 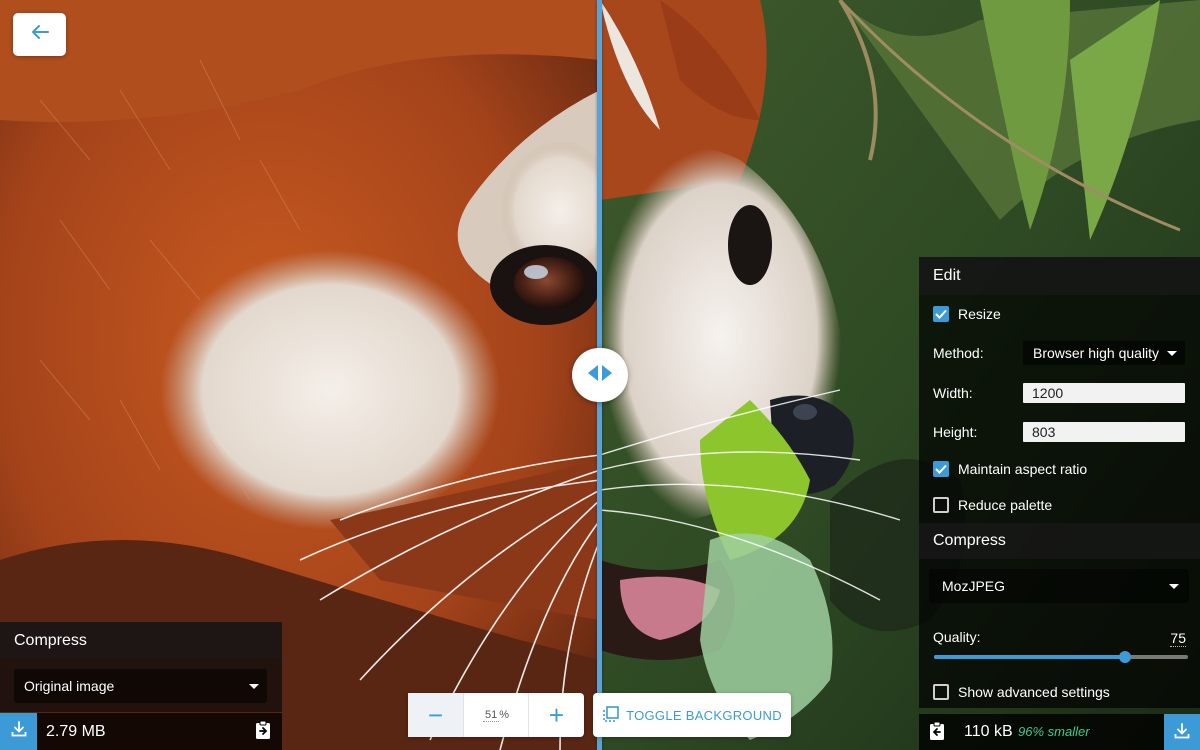 I want to click on zoom-out-button: −, so click(x=436, y=715).